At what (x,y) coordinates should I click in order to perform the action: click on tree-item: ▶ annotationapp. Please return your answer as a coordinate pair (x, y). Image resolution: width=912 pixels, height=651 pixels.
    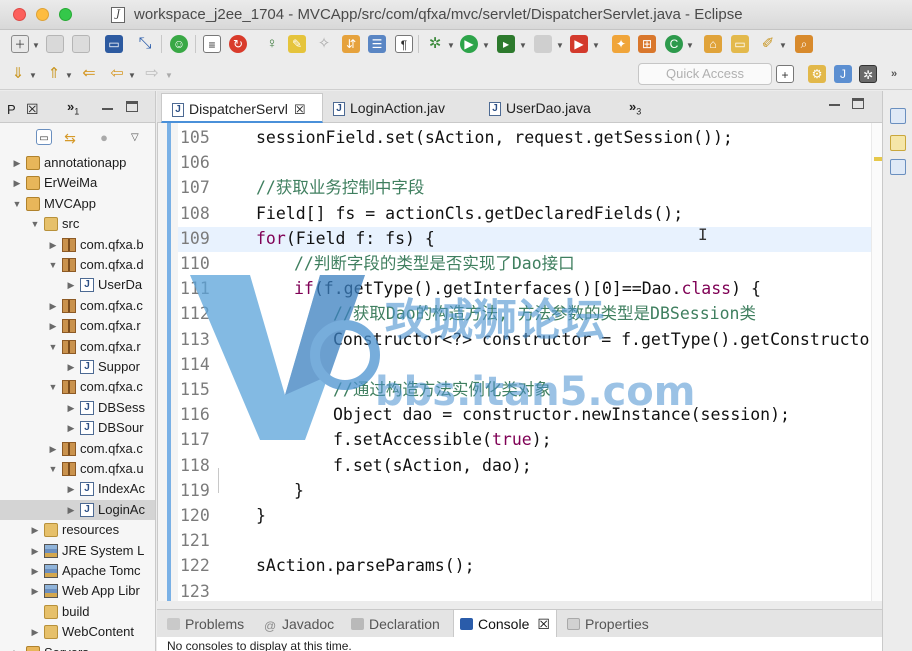
    Looking at the image, I should click on (77, 163).